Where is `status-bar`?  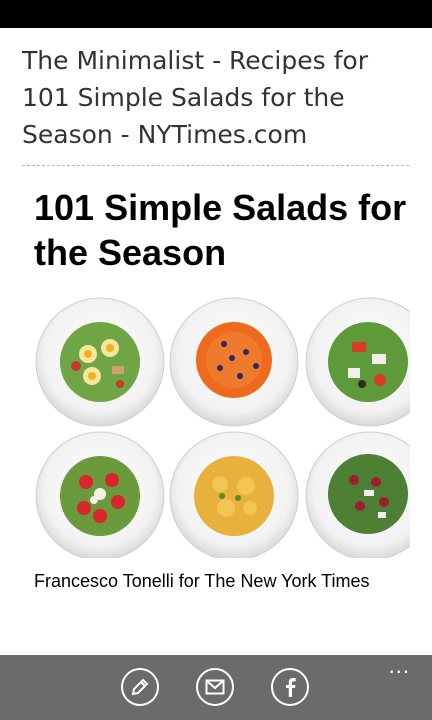
status-bar is located at coordinates (216, 14).